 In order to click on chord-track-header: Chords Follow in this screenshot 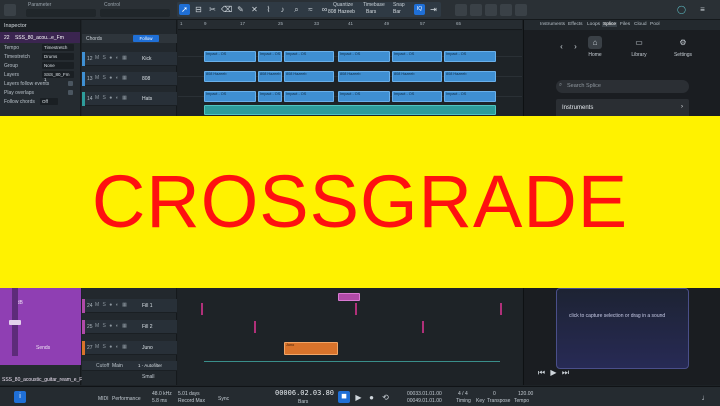, I will do `click(129, 38)`.